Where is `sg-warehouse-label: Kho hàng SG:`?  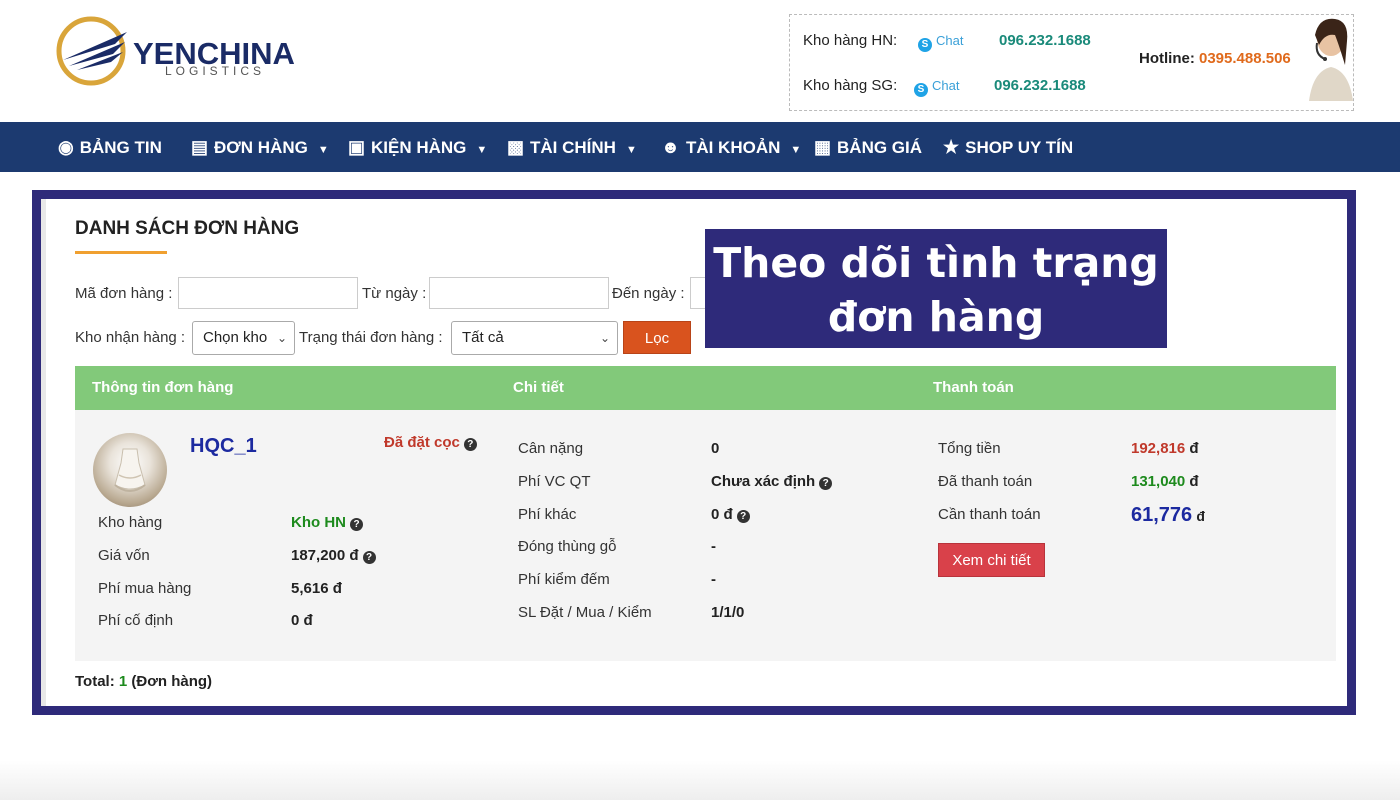 sg-warehouse-label: Kho hàng SG: is located at coordinates (850, 85).